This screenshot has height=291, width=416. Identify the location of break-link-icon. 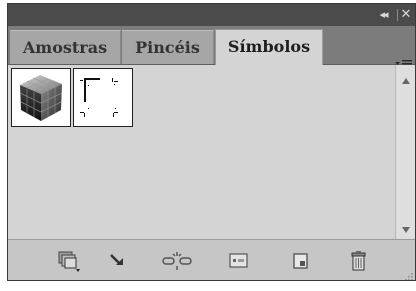
(177, 261).